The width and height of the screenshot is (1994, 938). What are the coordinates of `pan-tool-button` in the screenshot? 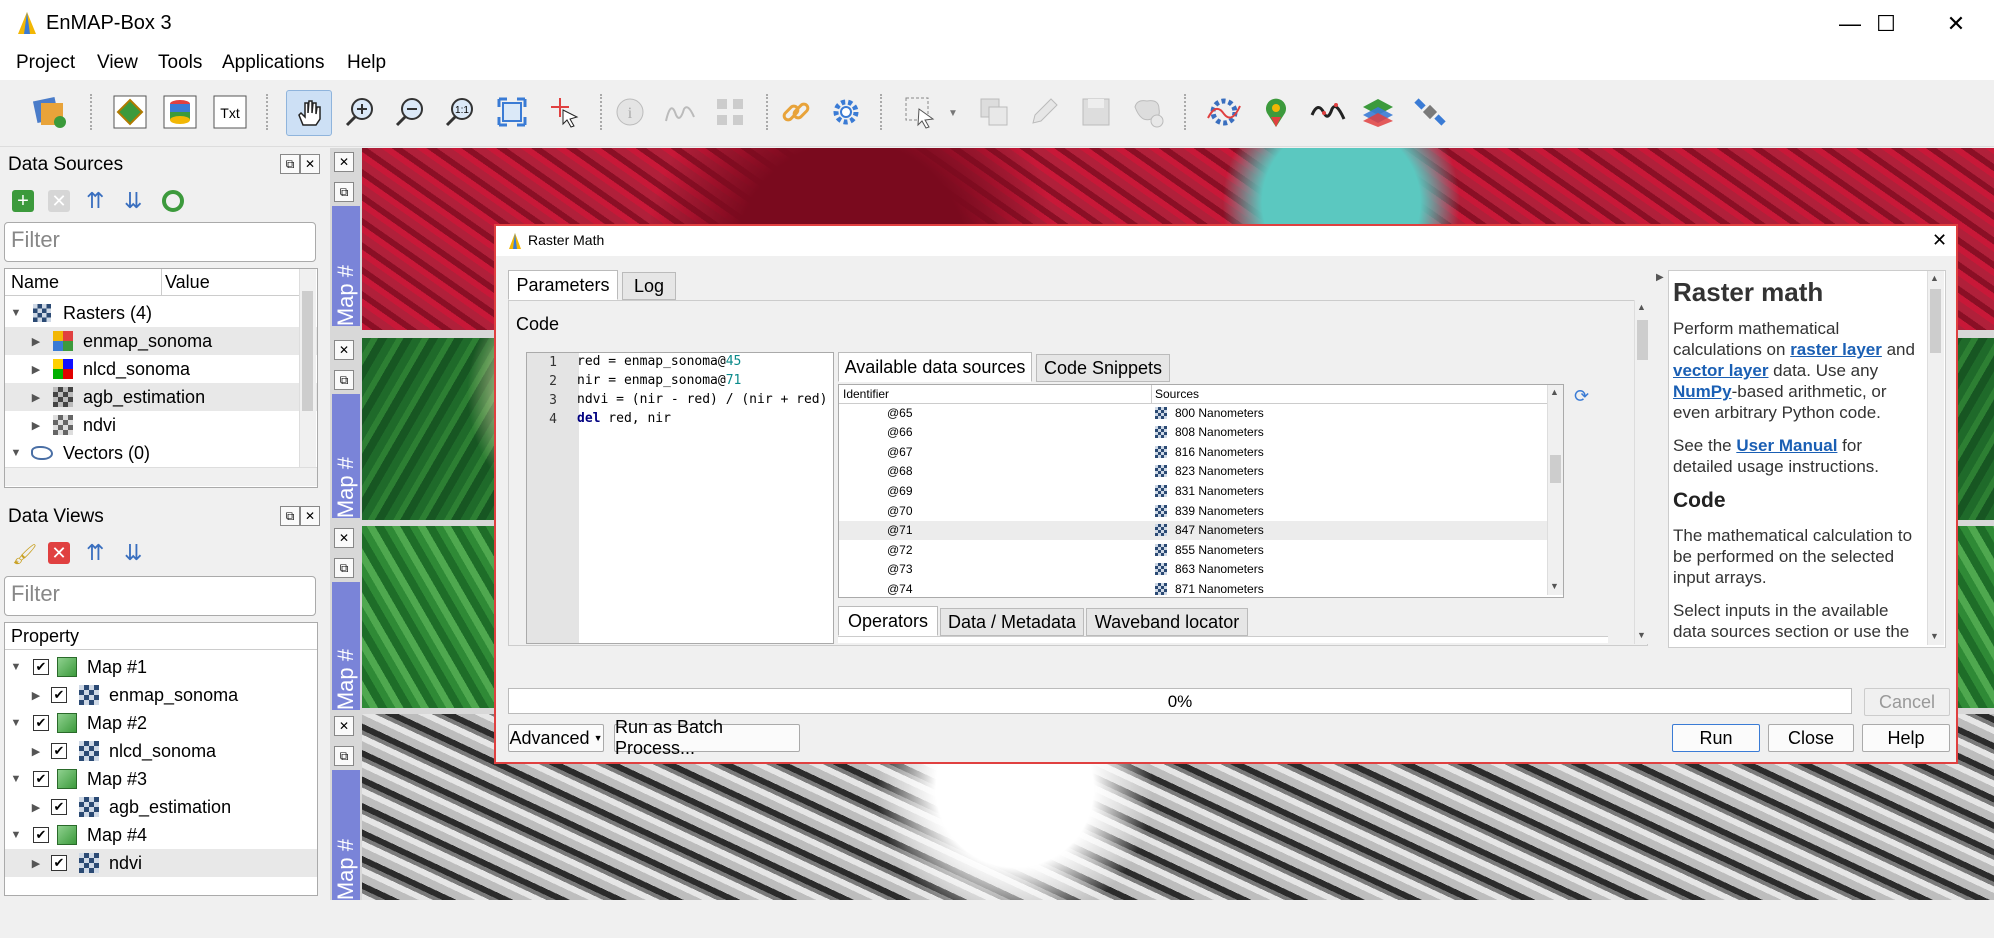 It's located at (309, 113).